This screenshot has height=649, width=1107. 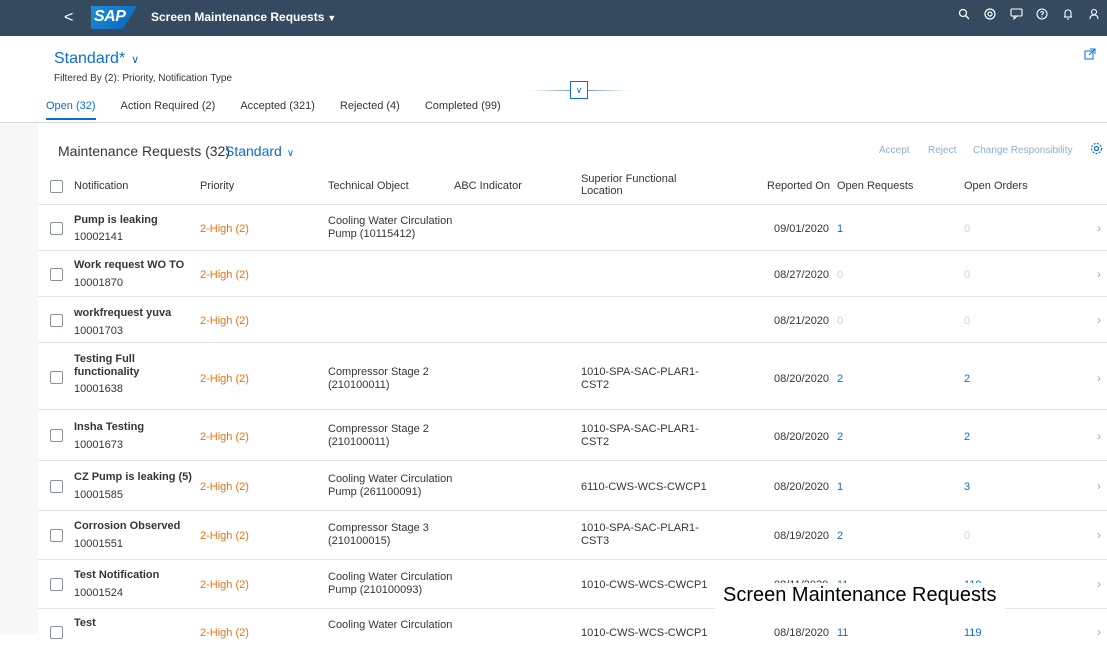 What do you see at coordinates (123, 313) in the screenshot?
I see `notification-title: workfrequest yuva` at bounding box center [123, 313].